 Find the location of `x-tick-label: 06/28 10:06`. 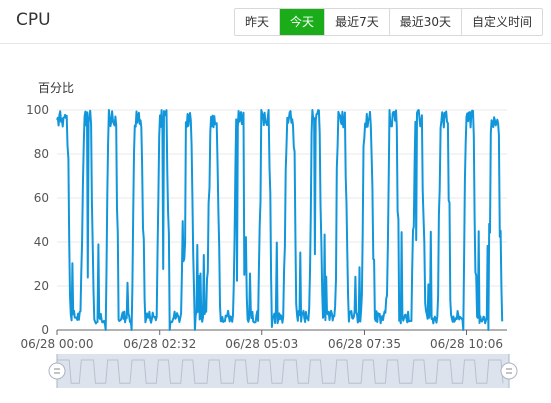

x-tick-label: 06/28 10:06 is located at coordinates (466, 344).